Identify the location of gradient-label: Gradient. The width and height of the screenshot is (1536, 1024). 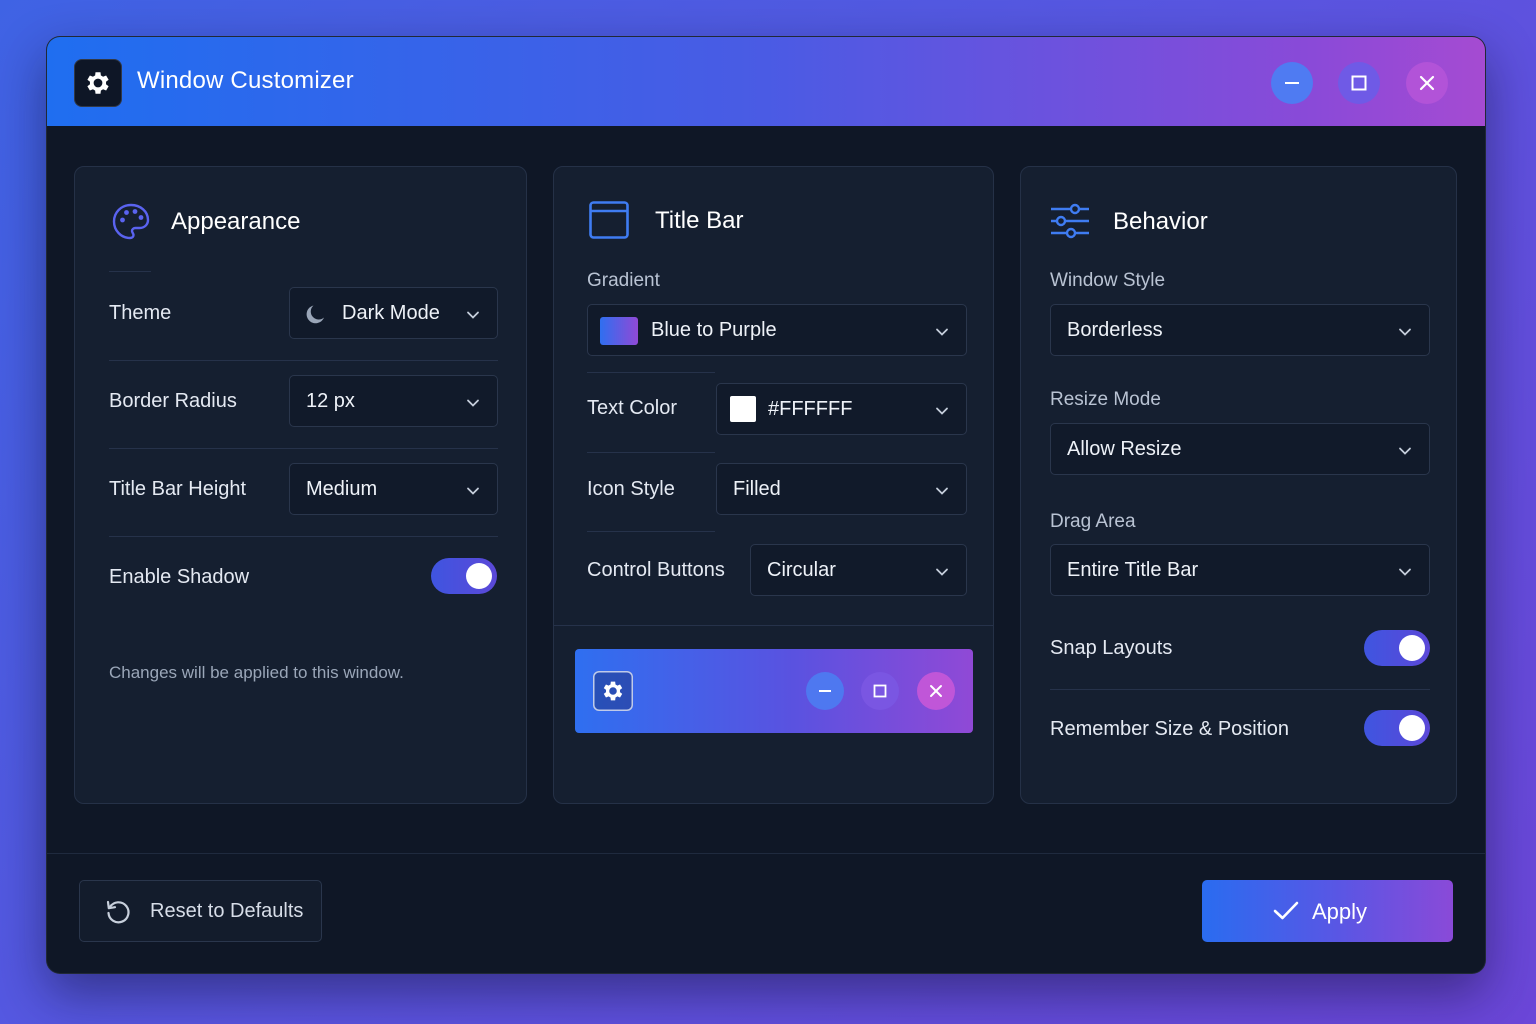
(623, 280).